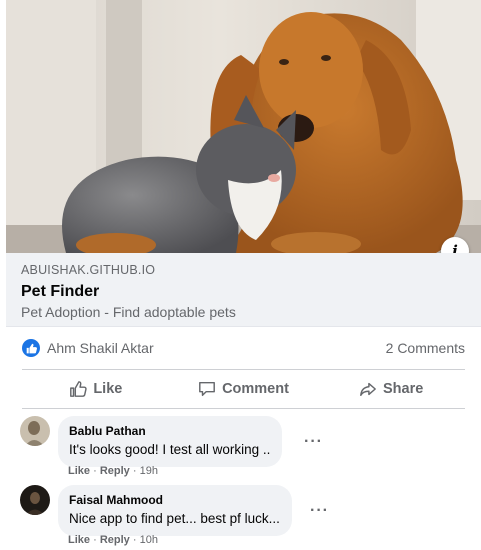 This screenshot has width=481, height=550. I want to click on comment-author: Faisal Mahmood, so click(174, 500).